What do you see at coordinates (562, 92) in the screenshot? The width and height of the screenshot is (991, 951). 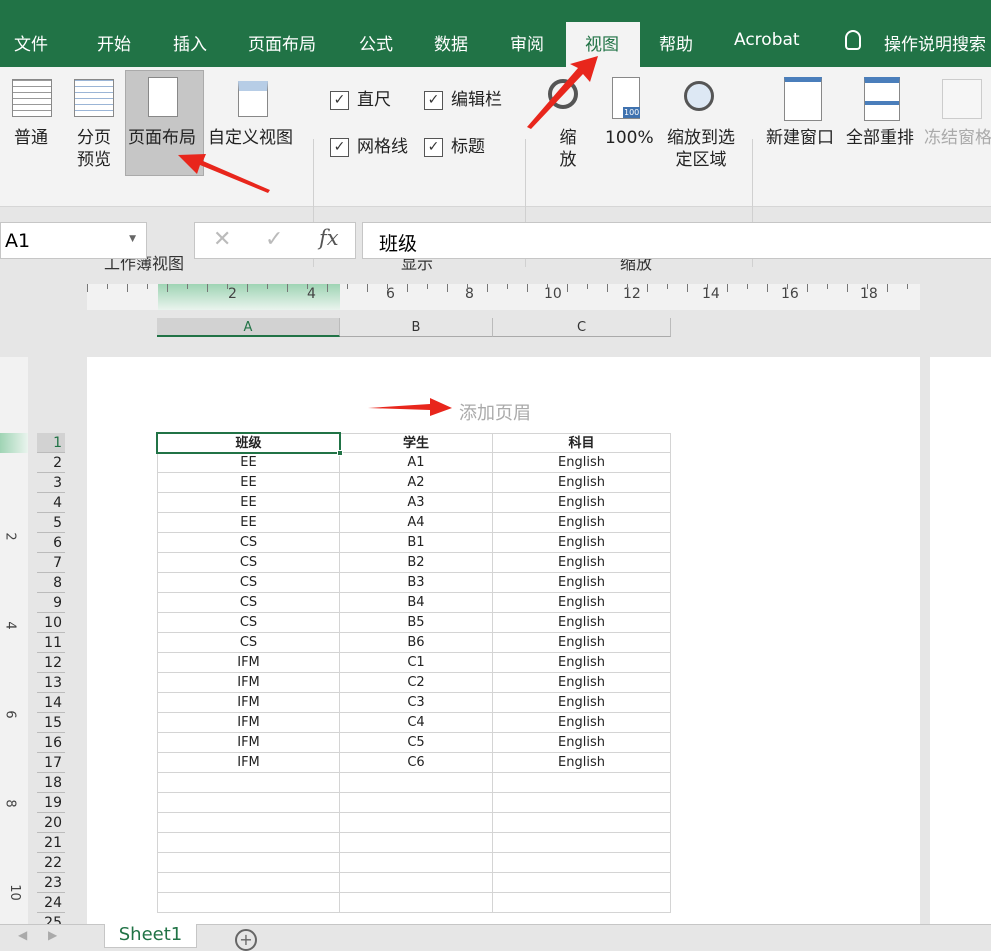 I see `arrow-to-view-tab` at bounding box center [562, 92].